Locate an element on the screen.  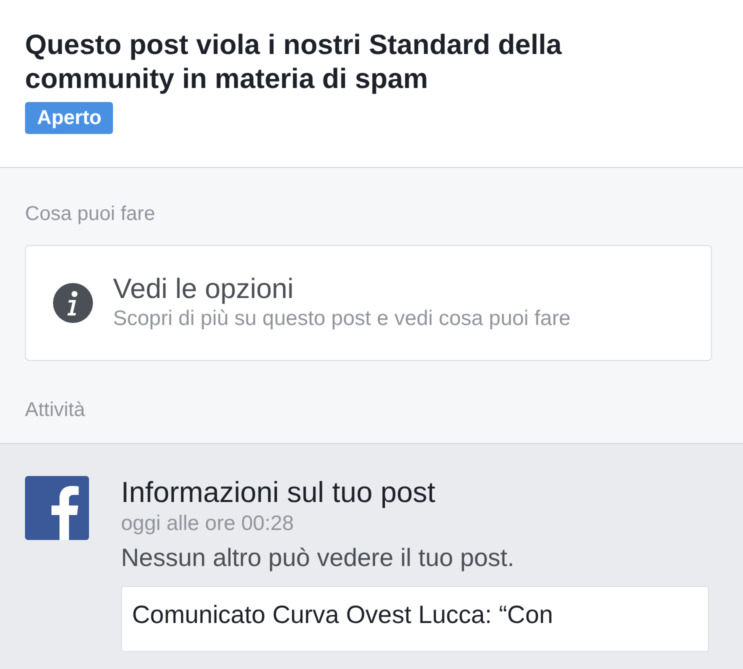
activity-message: Nessun altro può vedere il tuo post. is located at coordinates (318, 558).